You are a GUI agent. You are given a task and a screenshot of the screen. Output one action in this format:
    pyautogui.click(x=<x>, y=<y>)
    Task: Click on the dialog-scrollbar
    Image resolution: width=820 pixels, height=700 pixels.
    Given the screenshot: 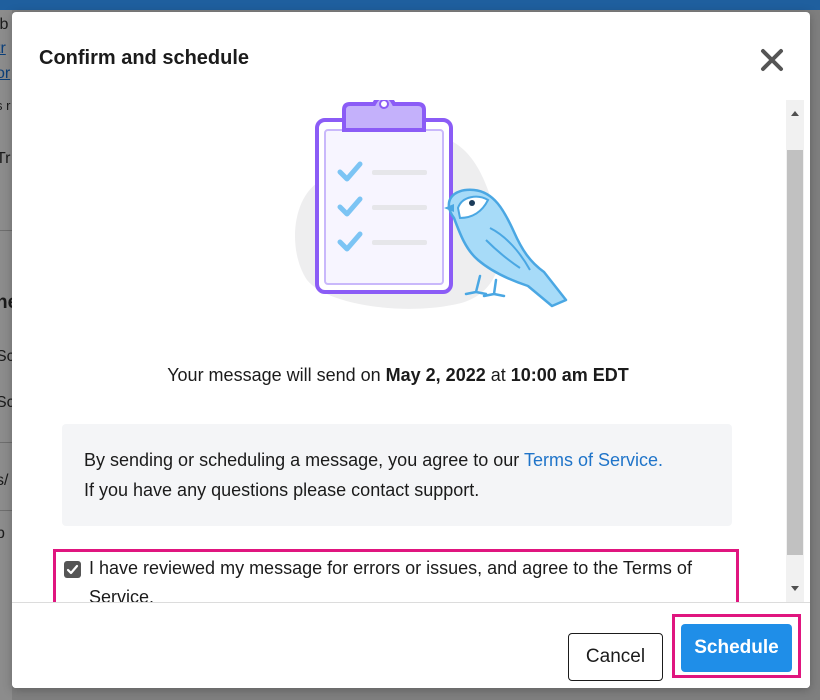 What is the action you would take?
    pyautogui.click(x=795, y=351)
    